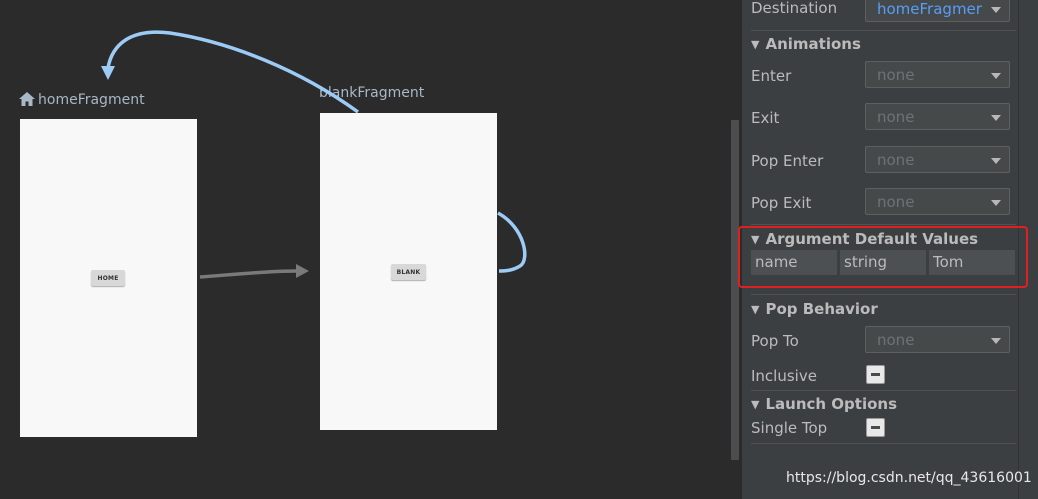  What do you see at coordinates (27, 101) in the screenshot?
I see `home-icon` at bounding box center [27, 101].